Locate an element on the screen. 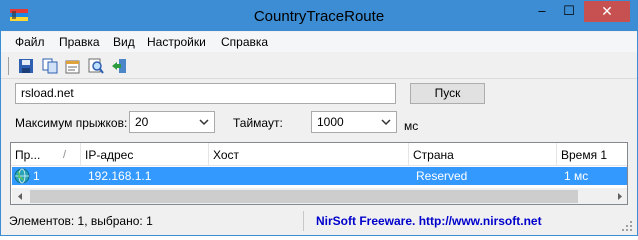  cell-hop: 1 is located at coordinates (36, 176).